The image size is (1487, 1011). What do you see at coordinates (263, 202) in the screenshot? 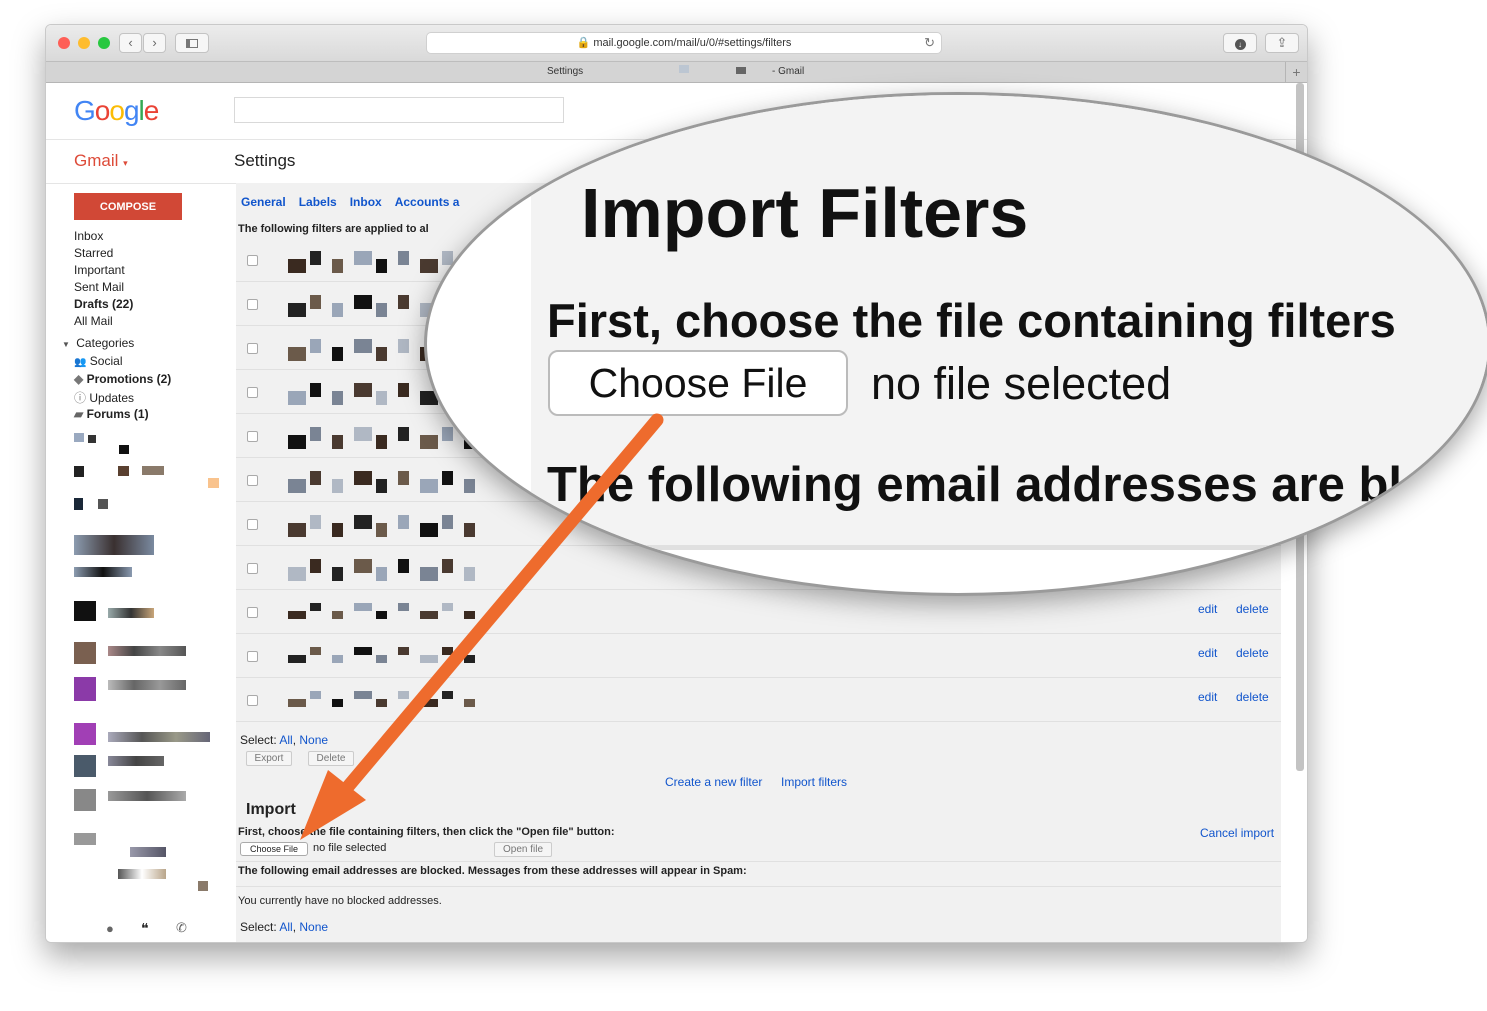
I see `tab-general: General` at bounding box center [263, 202].